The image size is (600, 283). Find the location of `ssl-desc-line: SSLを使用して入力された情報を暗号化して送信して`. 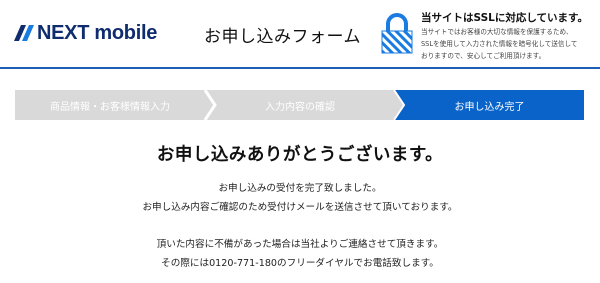

ssl-desc-line: SSLを使用して入力された情報を暗号化して送信して is located at coordinates (499, 44).